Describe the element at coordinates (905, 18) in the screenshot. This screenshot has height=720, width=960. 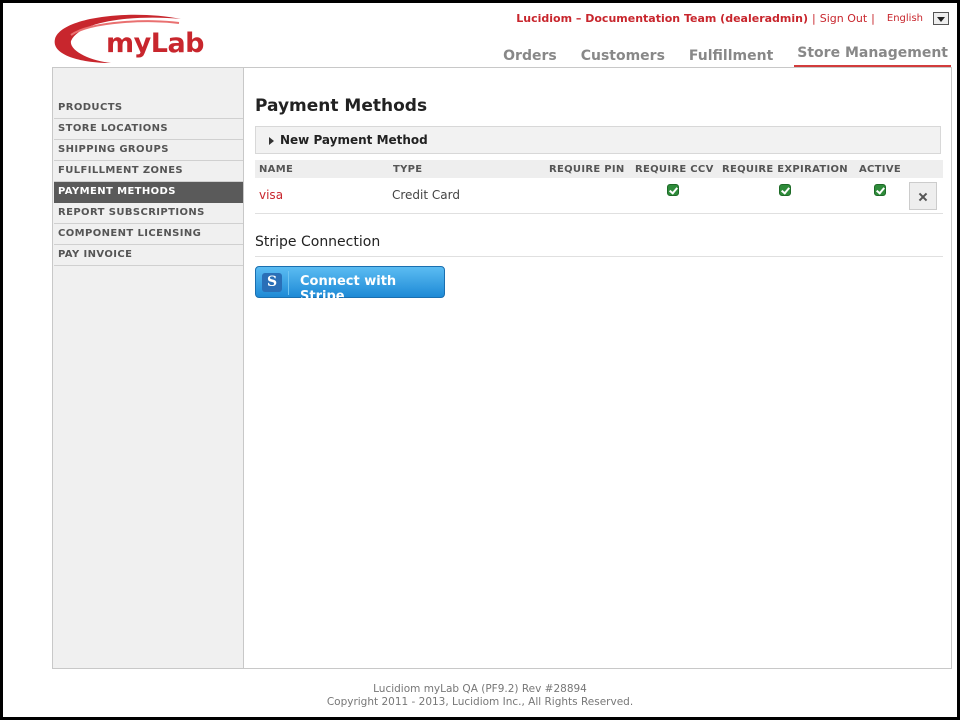
I see `language-select-value: English` at that location.